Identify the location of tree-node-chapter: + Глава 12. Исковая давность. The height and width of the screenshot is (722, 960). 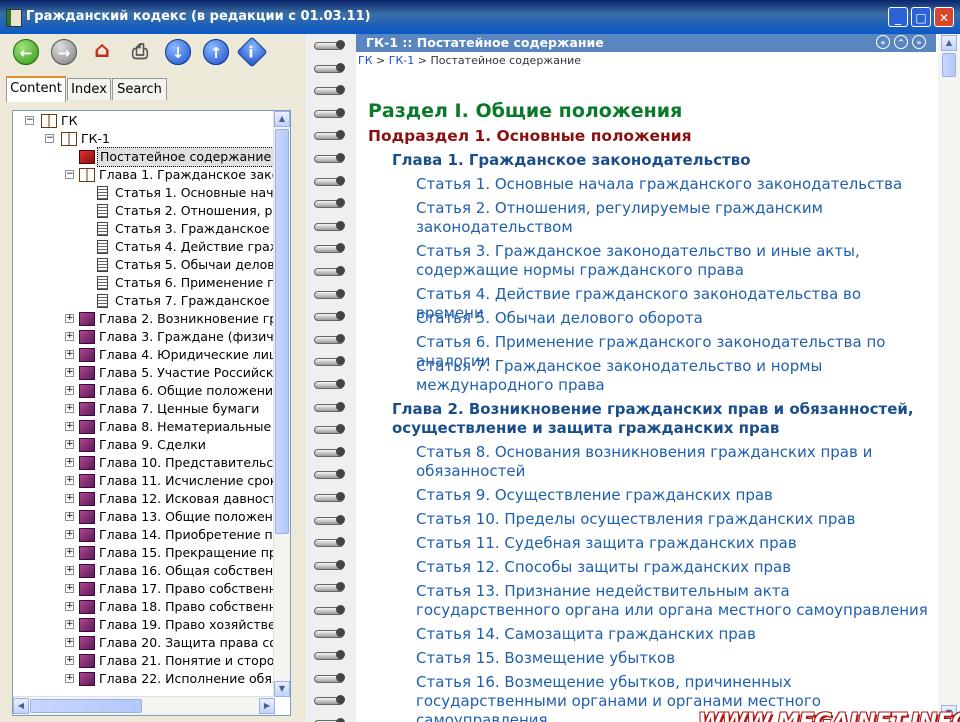
(144, 499).